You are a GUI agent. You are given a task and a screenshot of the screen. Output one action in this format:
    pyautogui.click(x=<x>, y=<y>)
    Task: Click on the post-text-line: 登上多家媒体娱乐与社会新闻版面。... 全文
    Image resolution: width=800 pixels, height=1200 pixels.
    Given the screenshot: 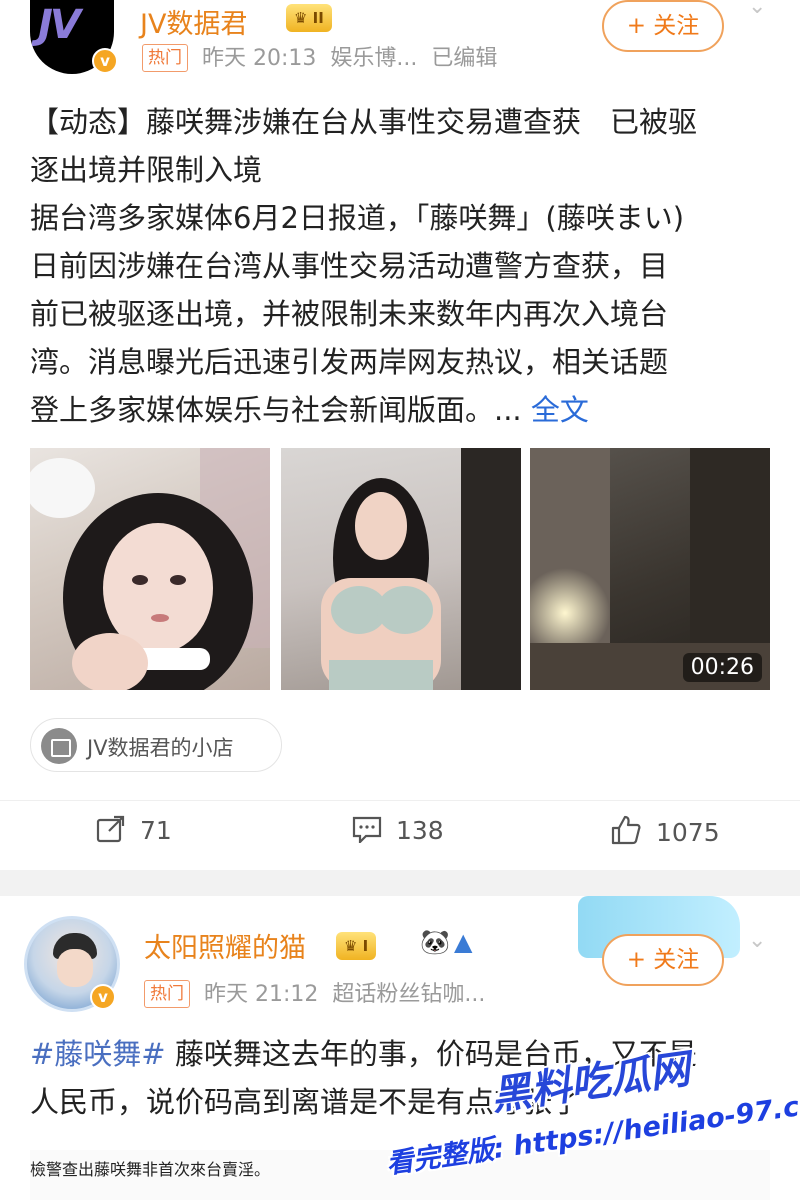 What is the action you would take?
    pyautogui.click(x=309, y=410)
    